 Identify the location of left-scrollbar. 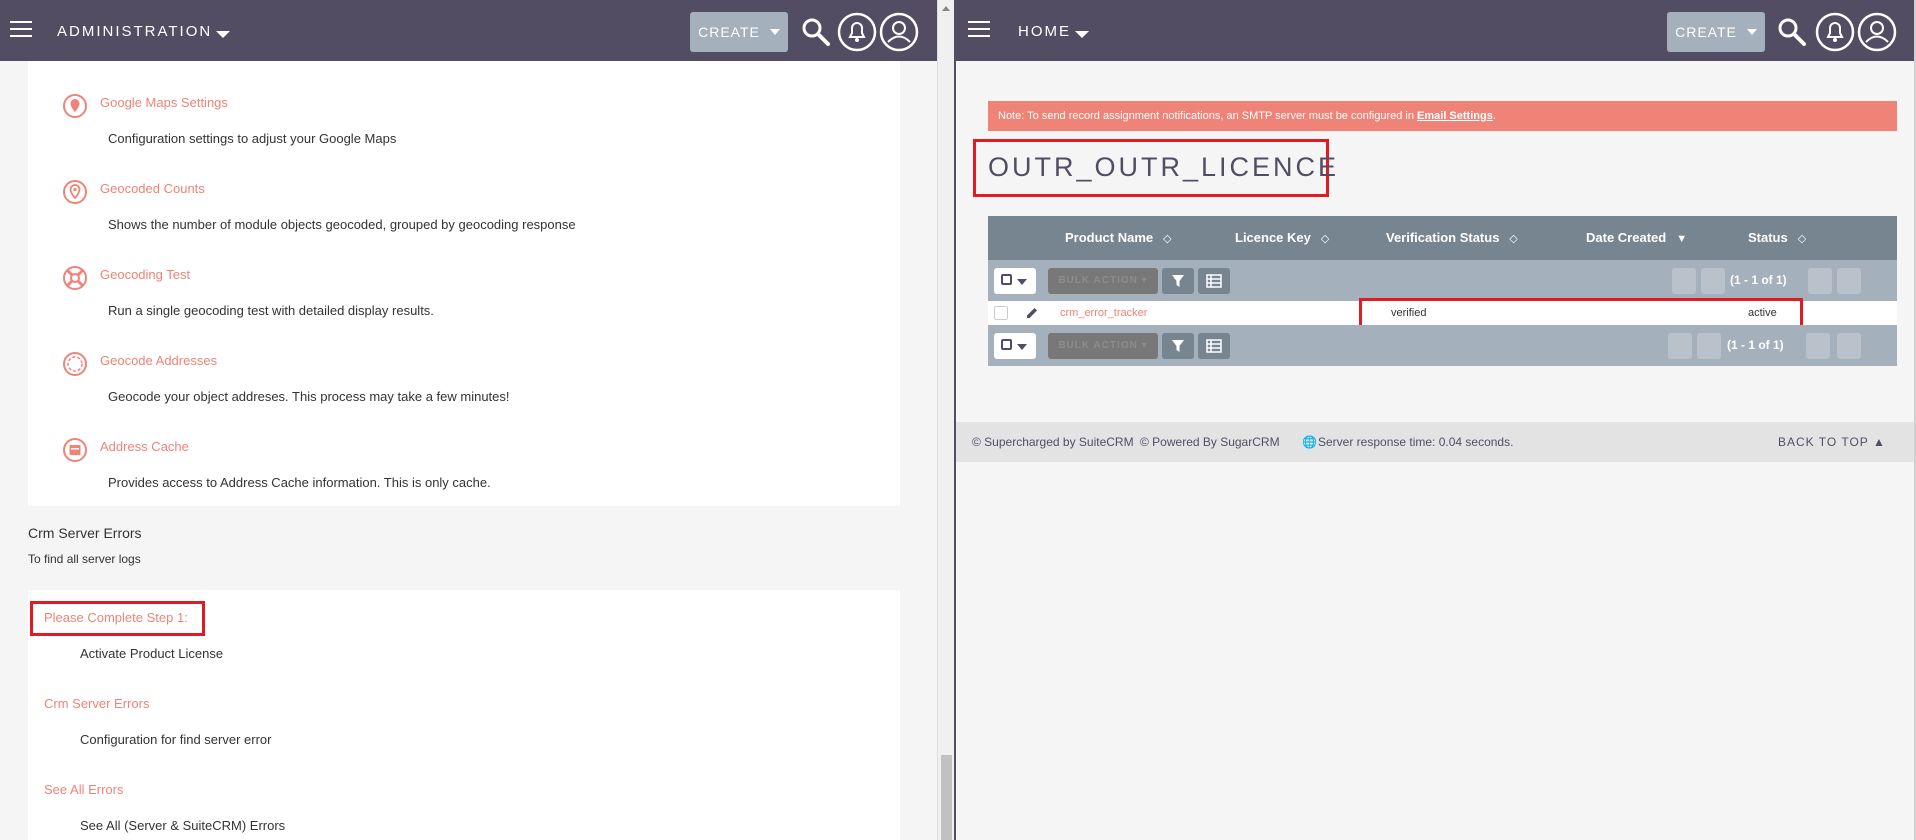
(945, 420).